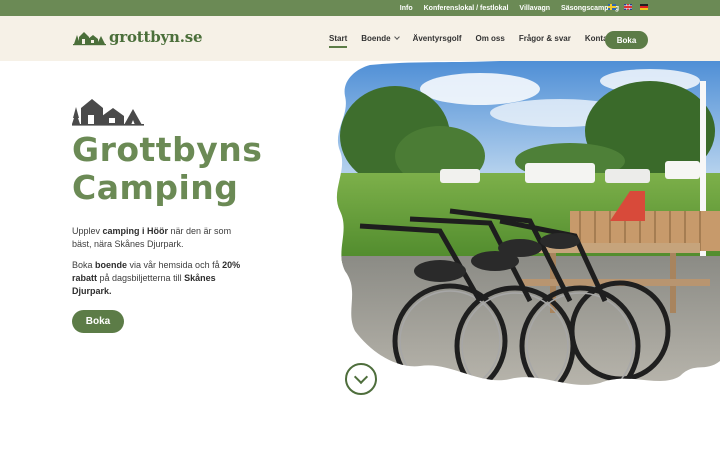 The height and width of the screenshot is (450, 720). Describe the element at coordinates (89, 38) in the screenshot. I see `logo-icon` at that location.